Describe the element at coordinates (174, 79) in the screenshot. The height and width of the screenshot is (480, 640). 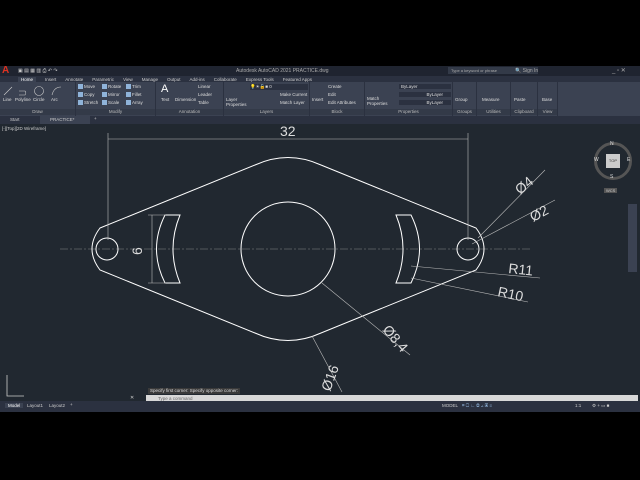
I see `tab-output: Output` at that location.